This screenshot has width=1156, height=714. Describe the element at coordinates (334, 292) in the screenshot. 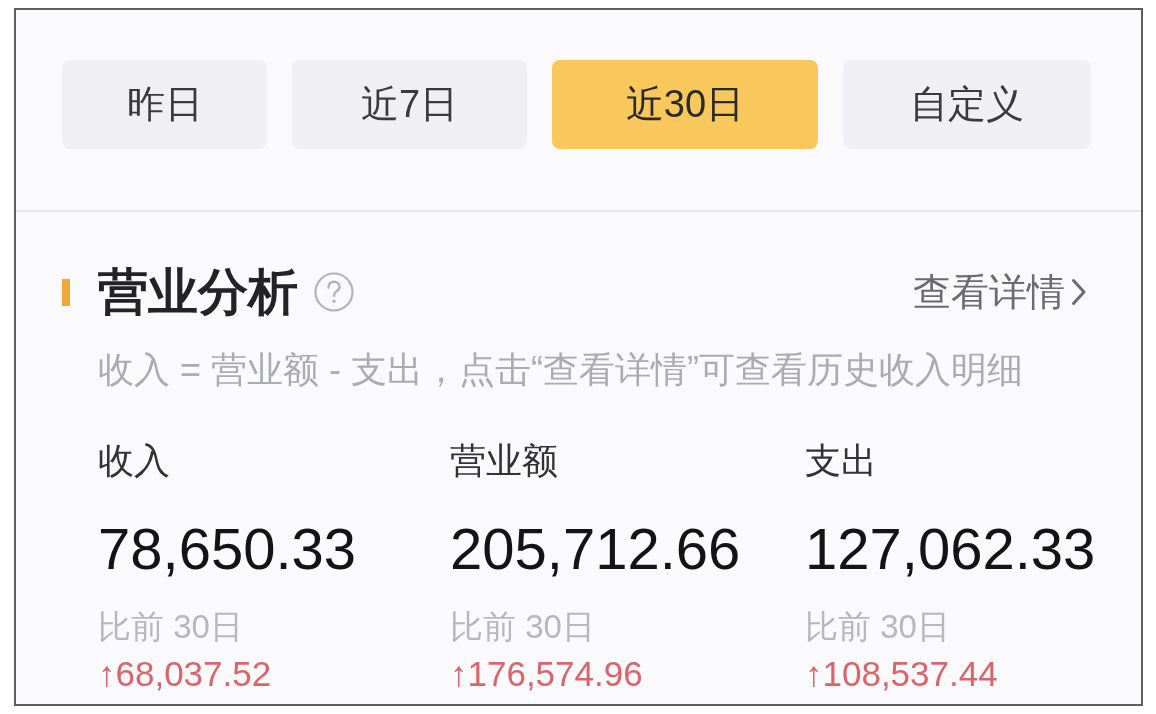

I see `help-icon` at that location.